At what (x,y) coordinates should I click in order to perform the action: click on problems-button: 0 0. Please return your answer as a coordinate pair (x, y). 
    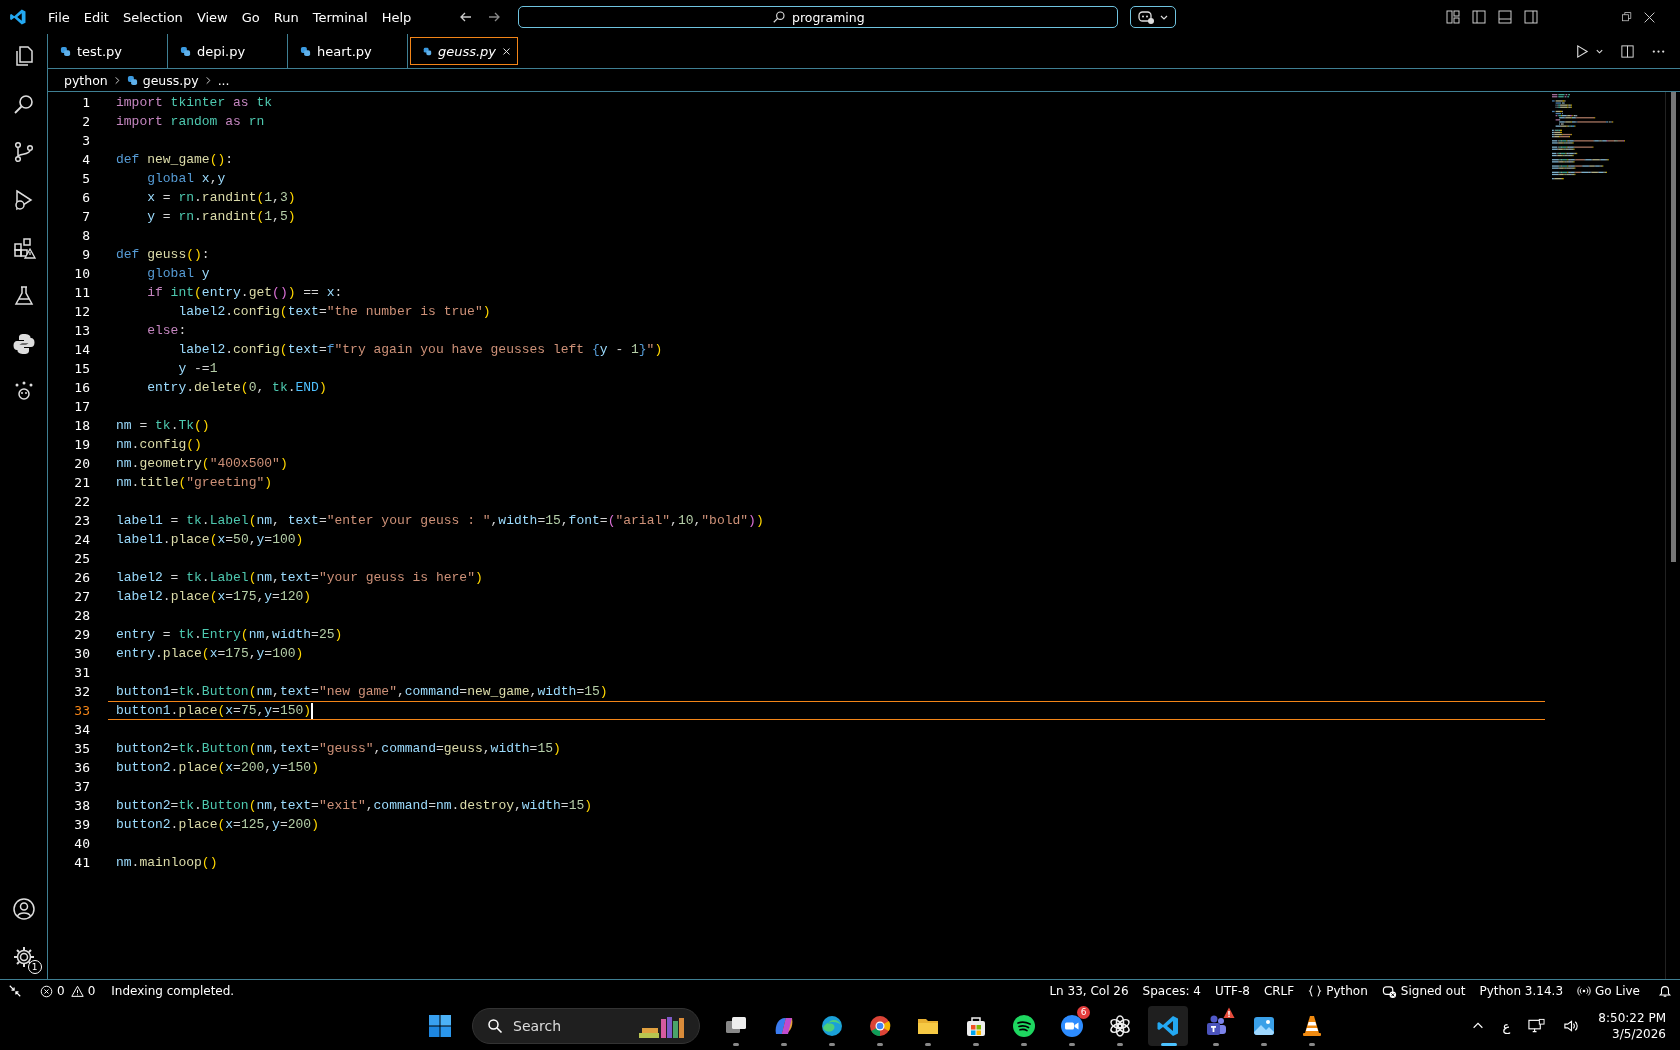
    Looking at the image, I should click on (69, 991).